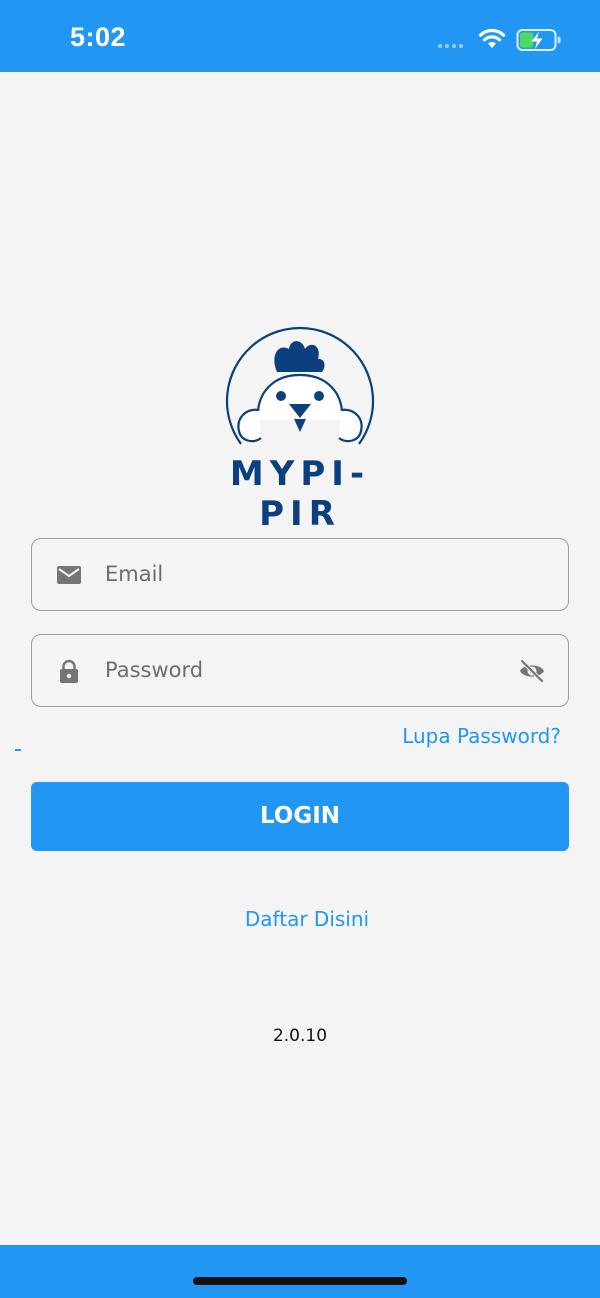 This screenshot has width=600, height=1298. I want to click on wifi-icon, so click(492, 38).